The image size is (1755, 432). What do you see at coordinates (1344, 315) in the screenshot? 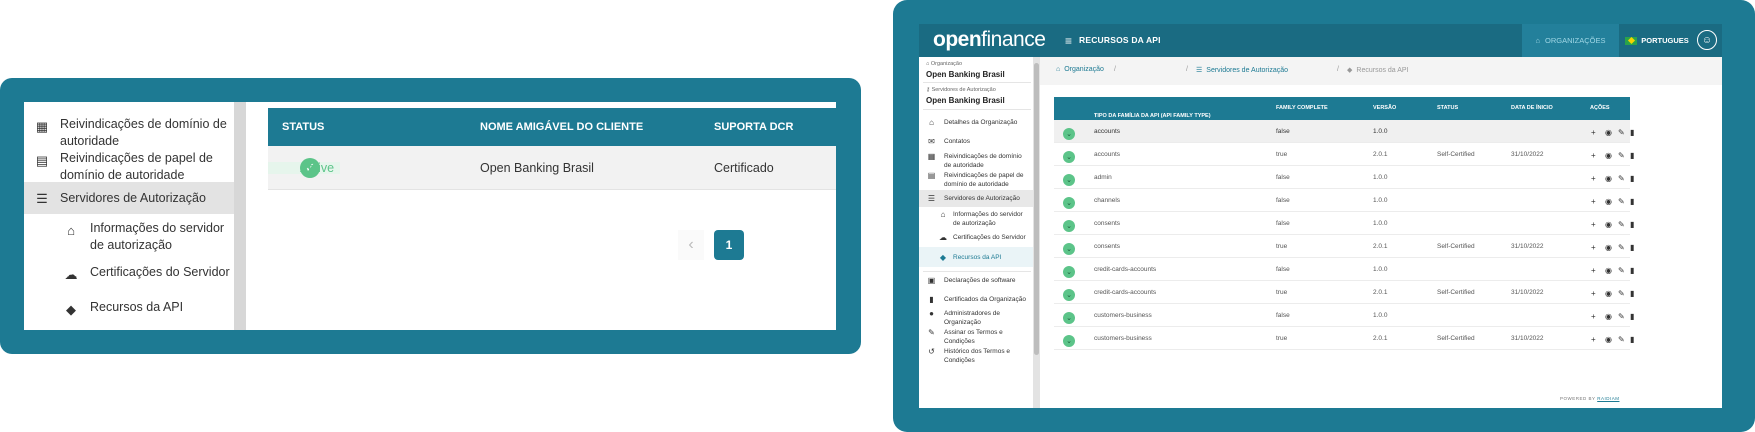
I see `table-row: ⌄ customers-business false 1.0.0 + ◉ ✎ ▮` at bounding box center [1344, 315].